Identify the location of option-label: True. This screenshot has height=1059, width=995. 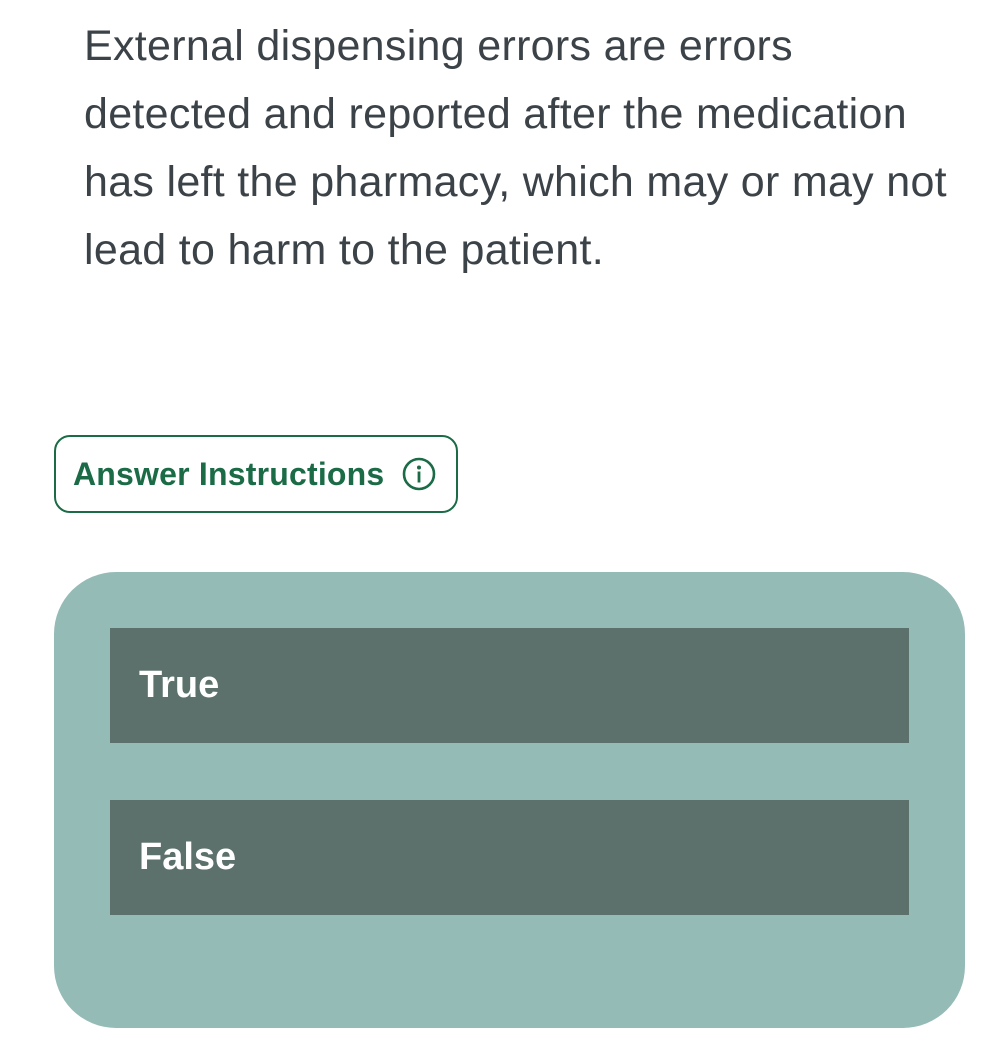
(179, 685).